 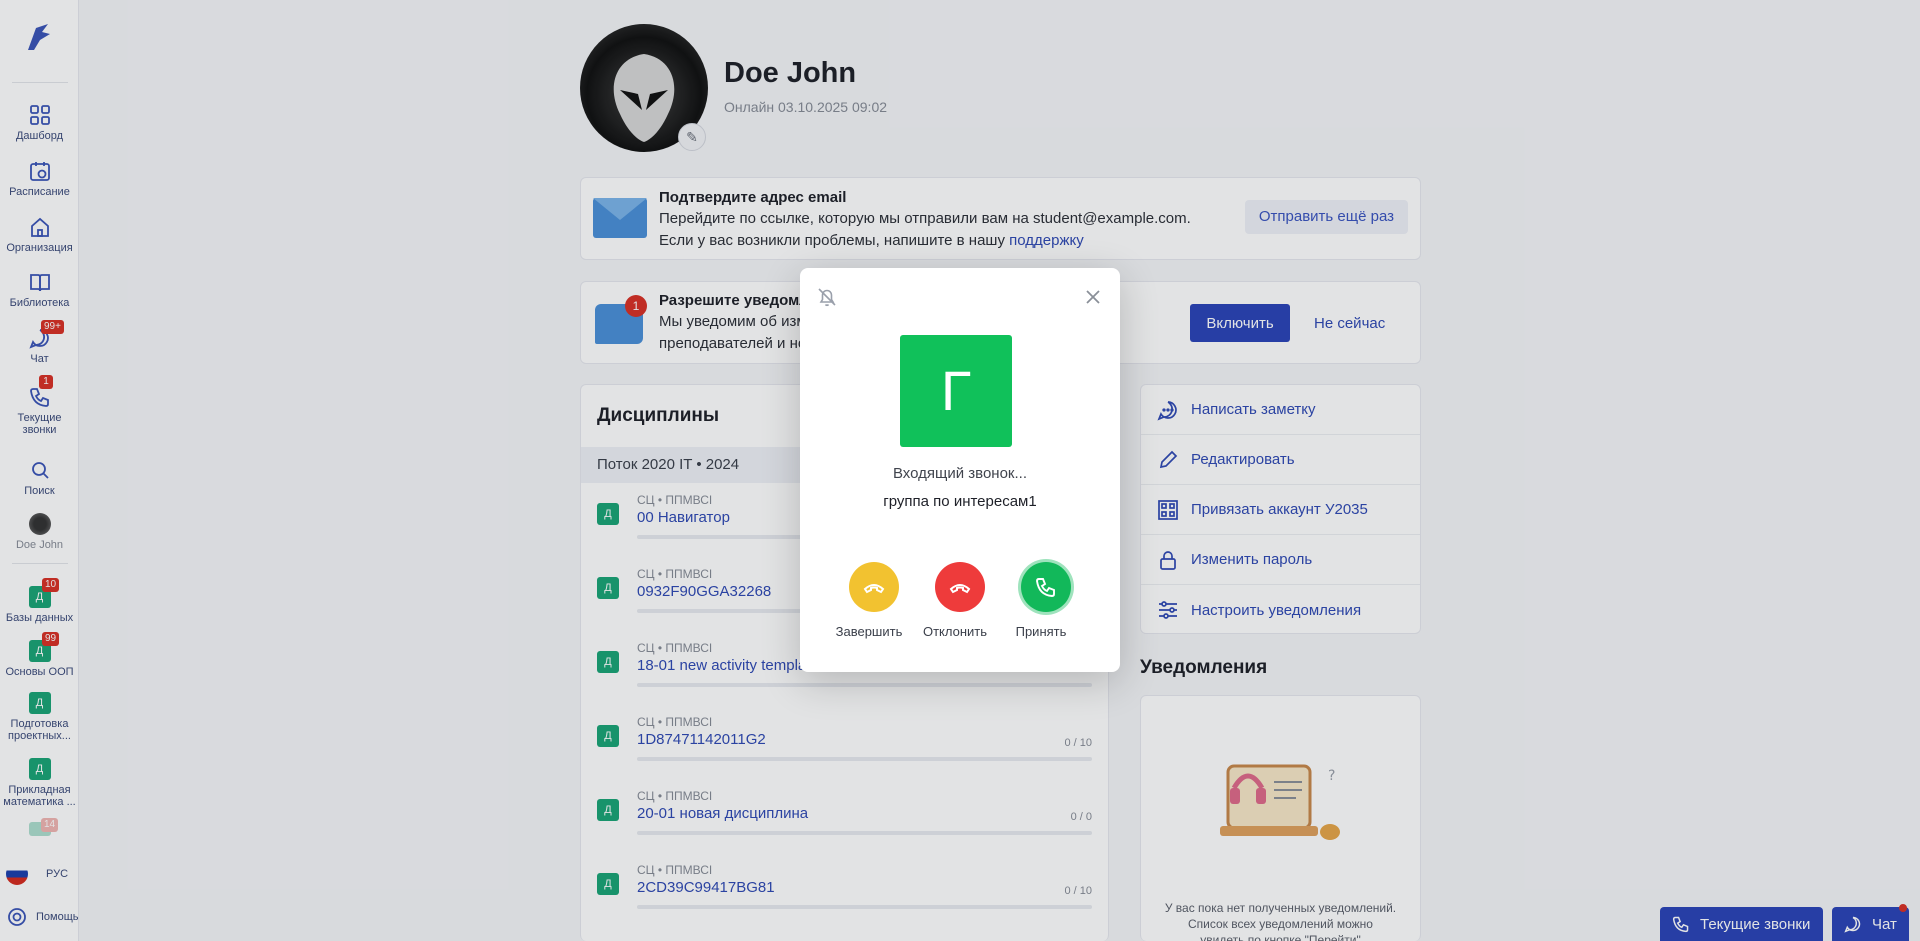 What do you see at coordinates (827, 297) in the screenshot?
I see `bell-off-icon` at bounding box center [827, 297].